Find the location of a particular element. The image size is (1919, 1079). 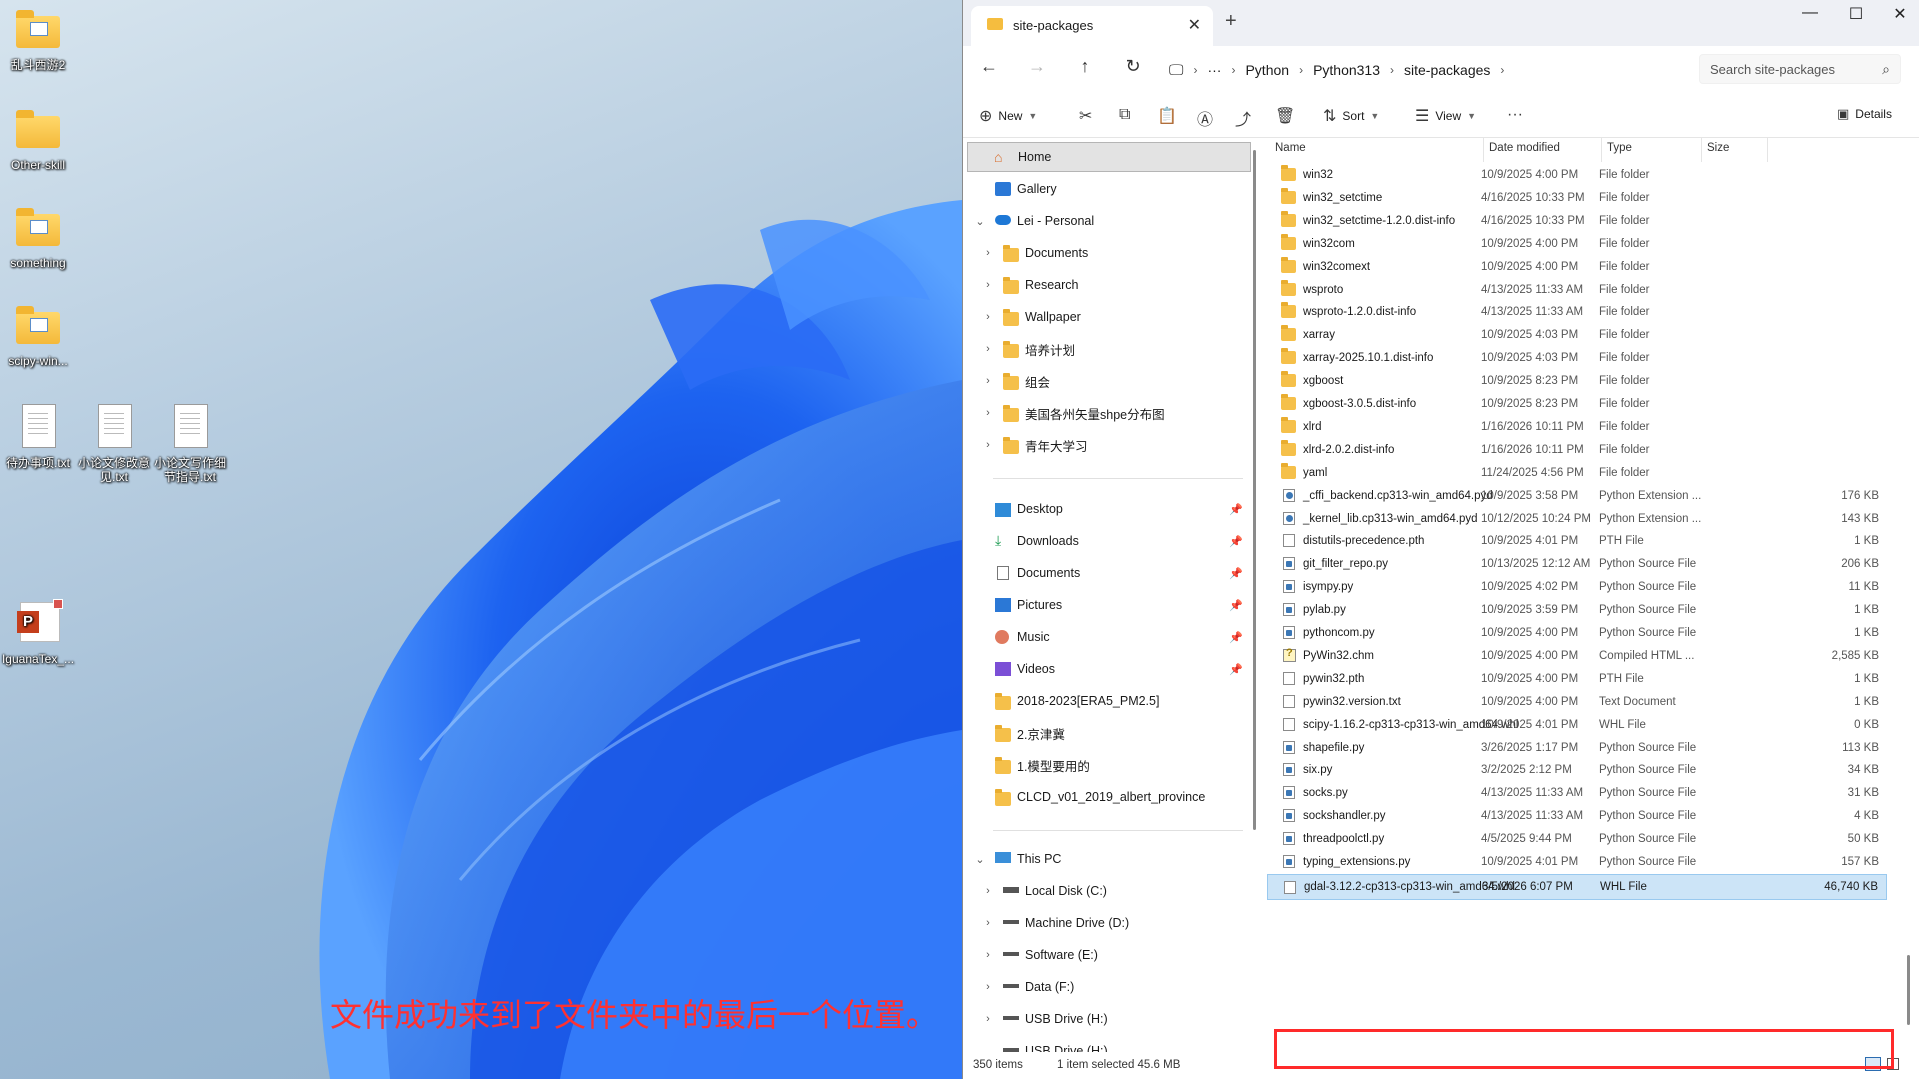

chevron-right-icon: › is located at coordinates (1502, 70).